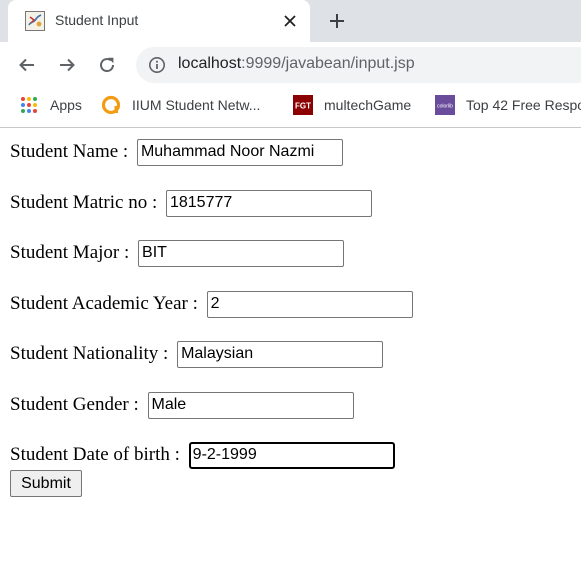  I want to click on student-gender-input, so click(250, 405).